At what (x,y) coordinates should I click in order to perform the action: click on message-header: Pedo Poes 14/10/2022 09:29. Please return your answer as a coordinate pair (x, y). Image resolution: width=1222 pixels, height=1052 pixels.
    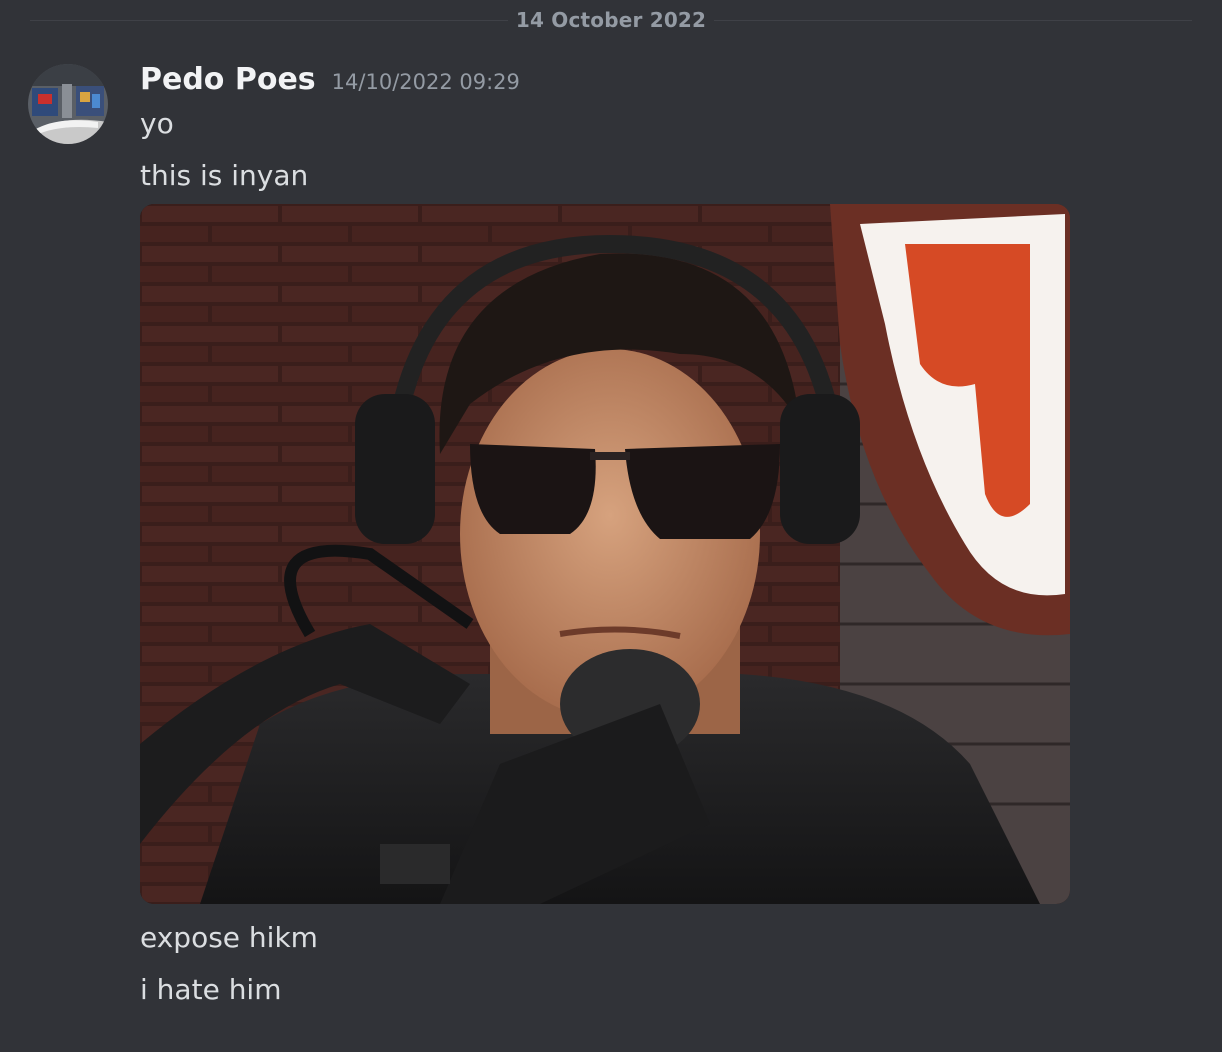
    Looking at the image, I should click on (330, 82).